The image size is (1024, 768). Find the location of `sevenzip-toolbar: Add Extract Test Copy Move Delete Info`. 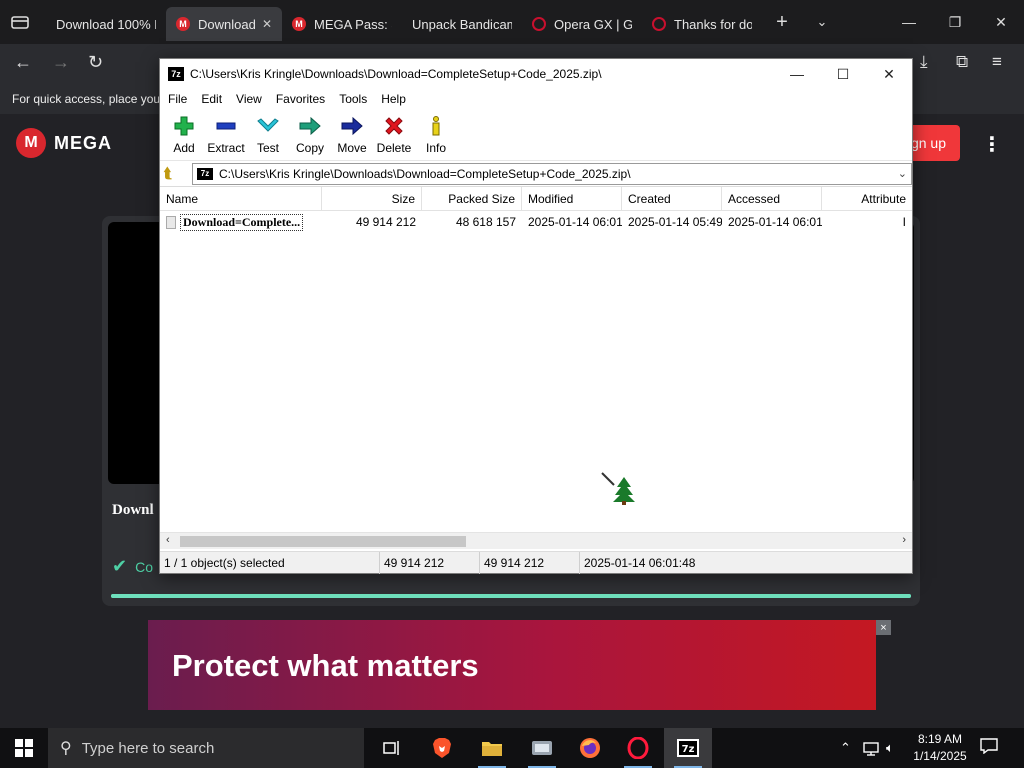

sevenzip-toolbar: Add Extract Test Copy Move Delete Info is located at coordinates (536, 135).